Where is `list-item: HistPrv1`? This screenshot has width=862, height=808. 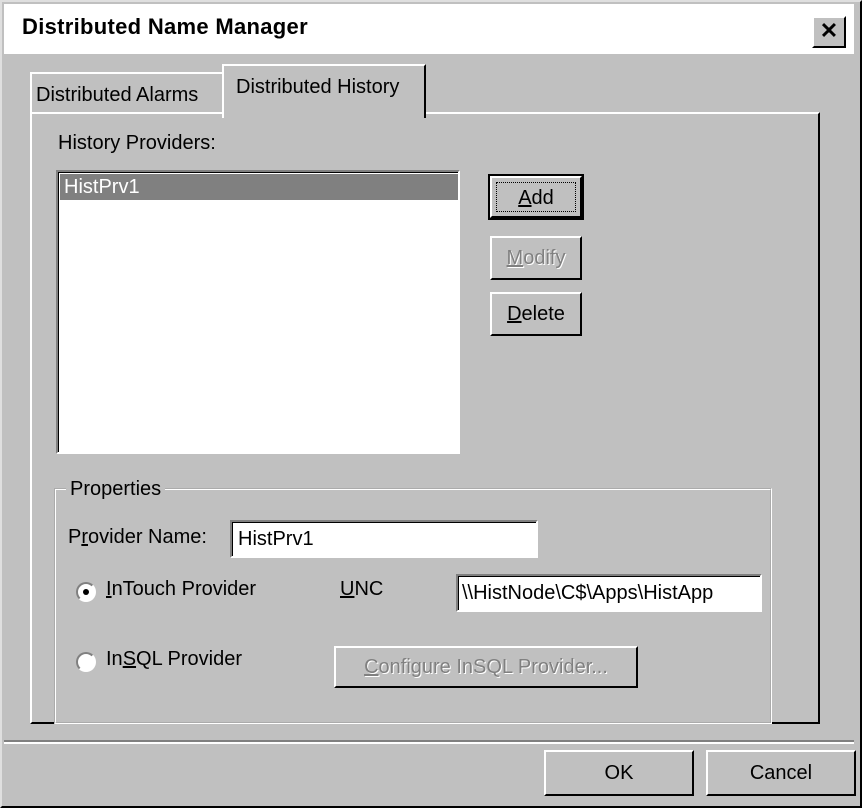 list-item: HistPrv1 is located at coordinates (259, 187).